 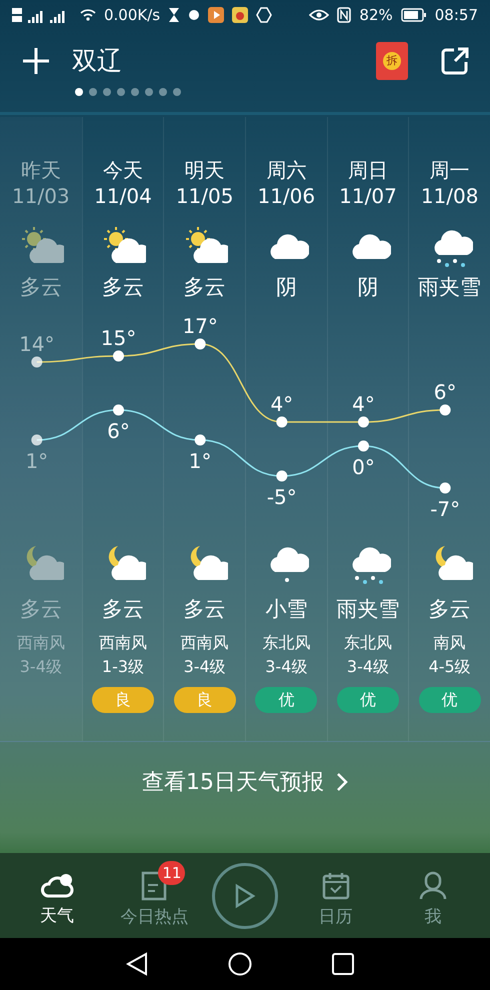 I want to click on envelope-button: 拆, so click(x=392, y=61).